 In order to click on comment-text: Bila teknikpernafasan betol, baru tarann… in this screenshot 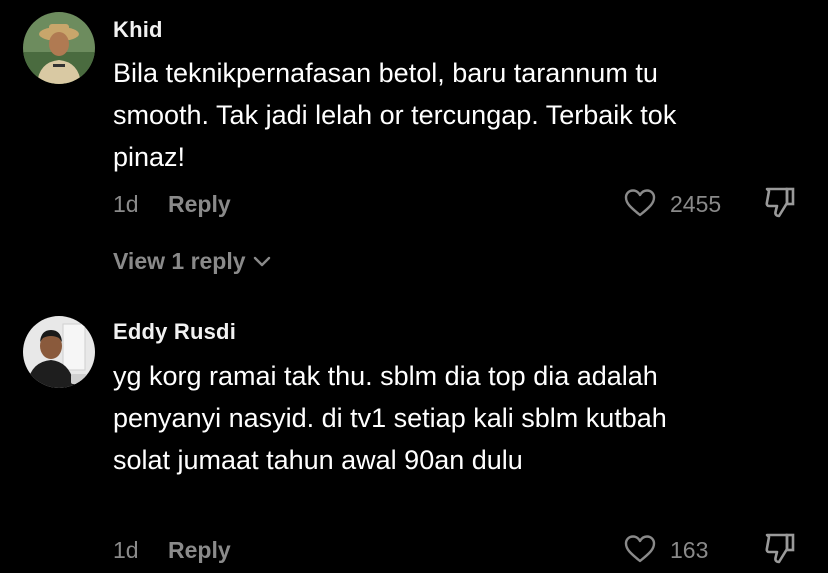, I will do `click(395, 115)`.